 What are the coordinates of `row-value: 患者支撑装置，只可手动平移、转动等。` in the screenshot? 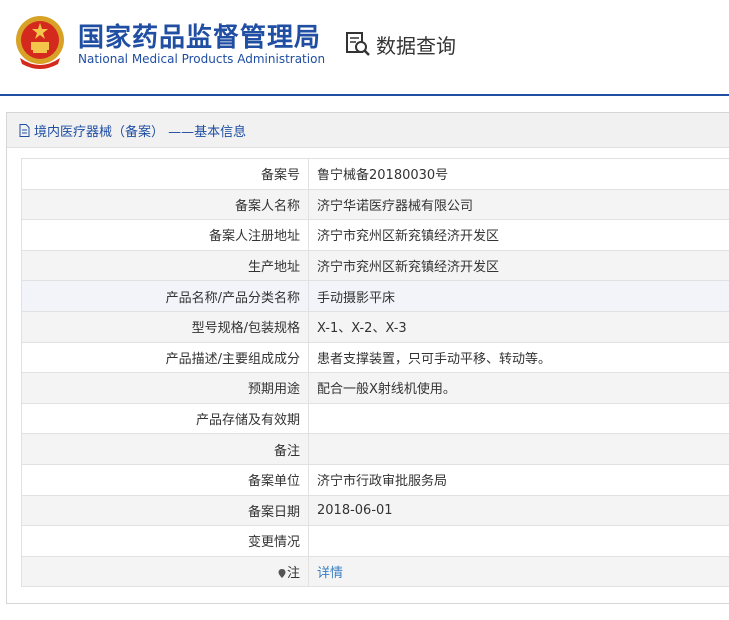 It's located at (518, 357).